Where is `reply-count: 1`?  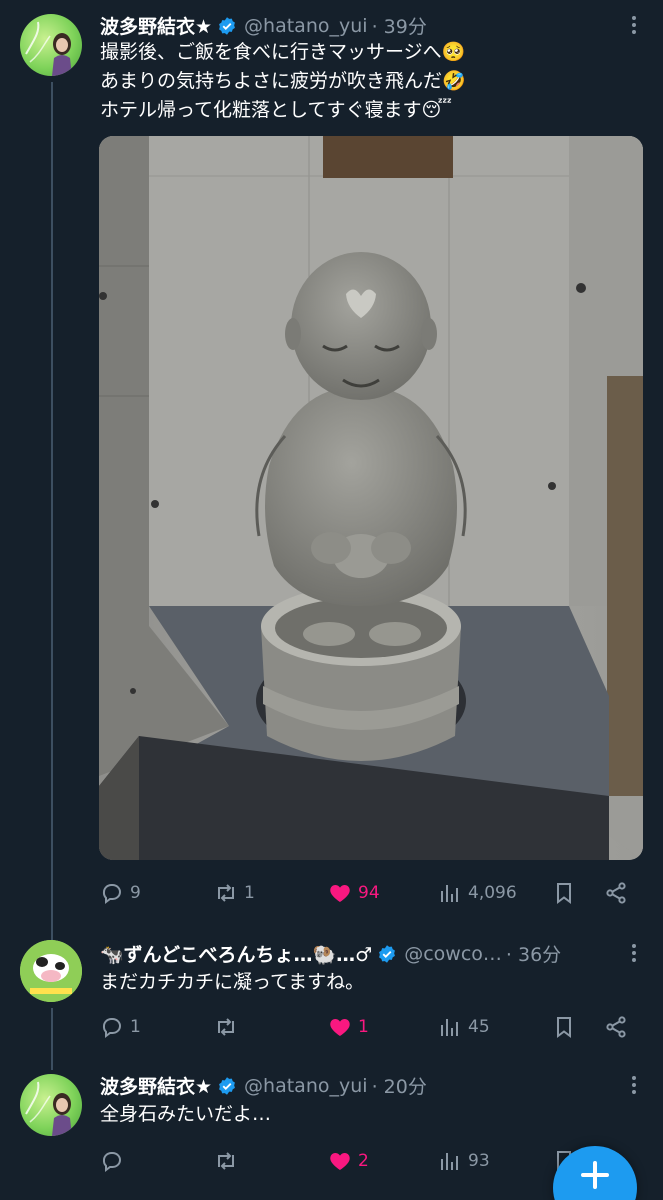
reply-count: 1 is located at coordinates (135, 1027).